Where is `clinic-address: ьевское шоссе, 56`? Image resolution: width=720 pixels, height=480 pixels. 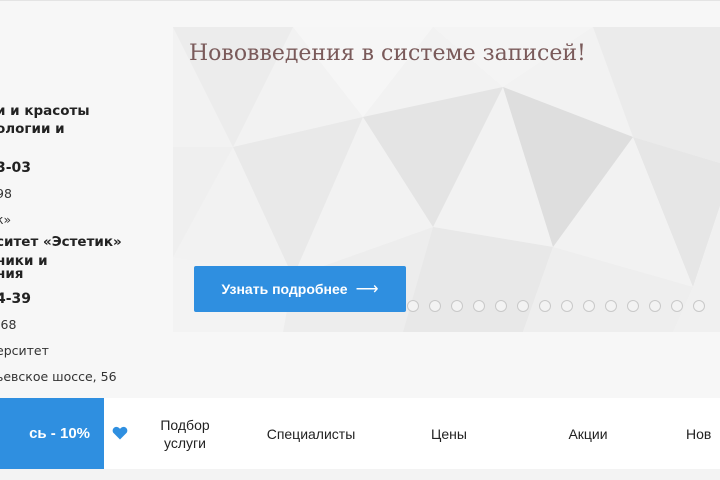 clinic-address: ьевское шоссе, 56 is located at coordinates (58, 376).